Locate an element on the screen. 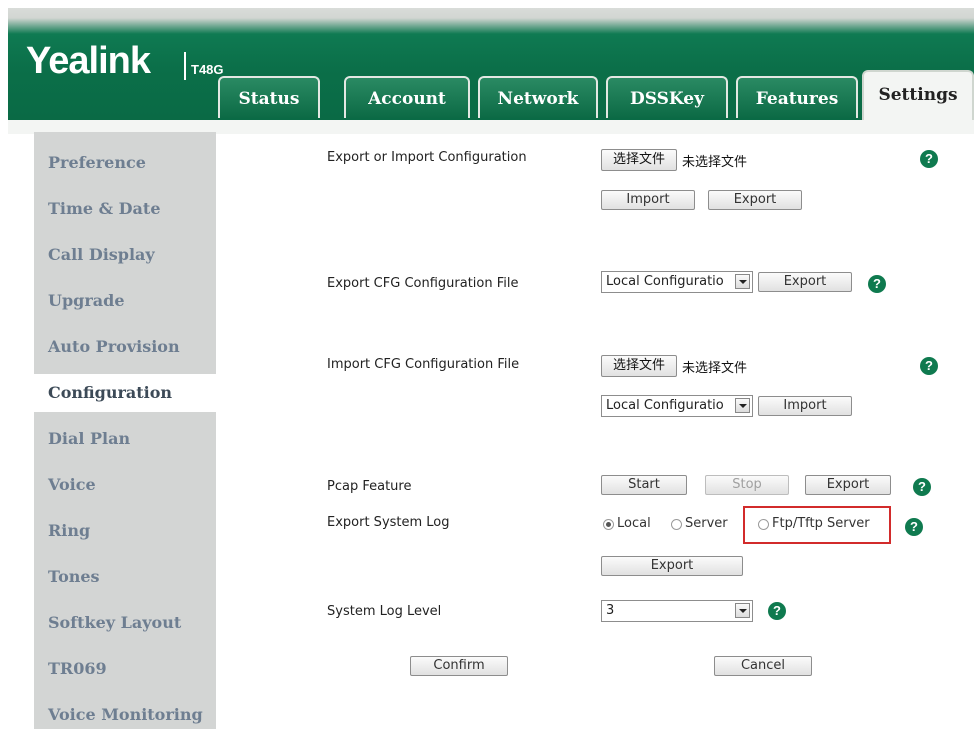 This screenshot has width=974, height=729. system-log-level-label: System Log Level is located at coordinates (384, 611).